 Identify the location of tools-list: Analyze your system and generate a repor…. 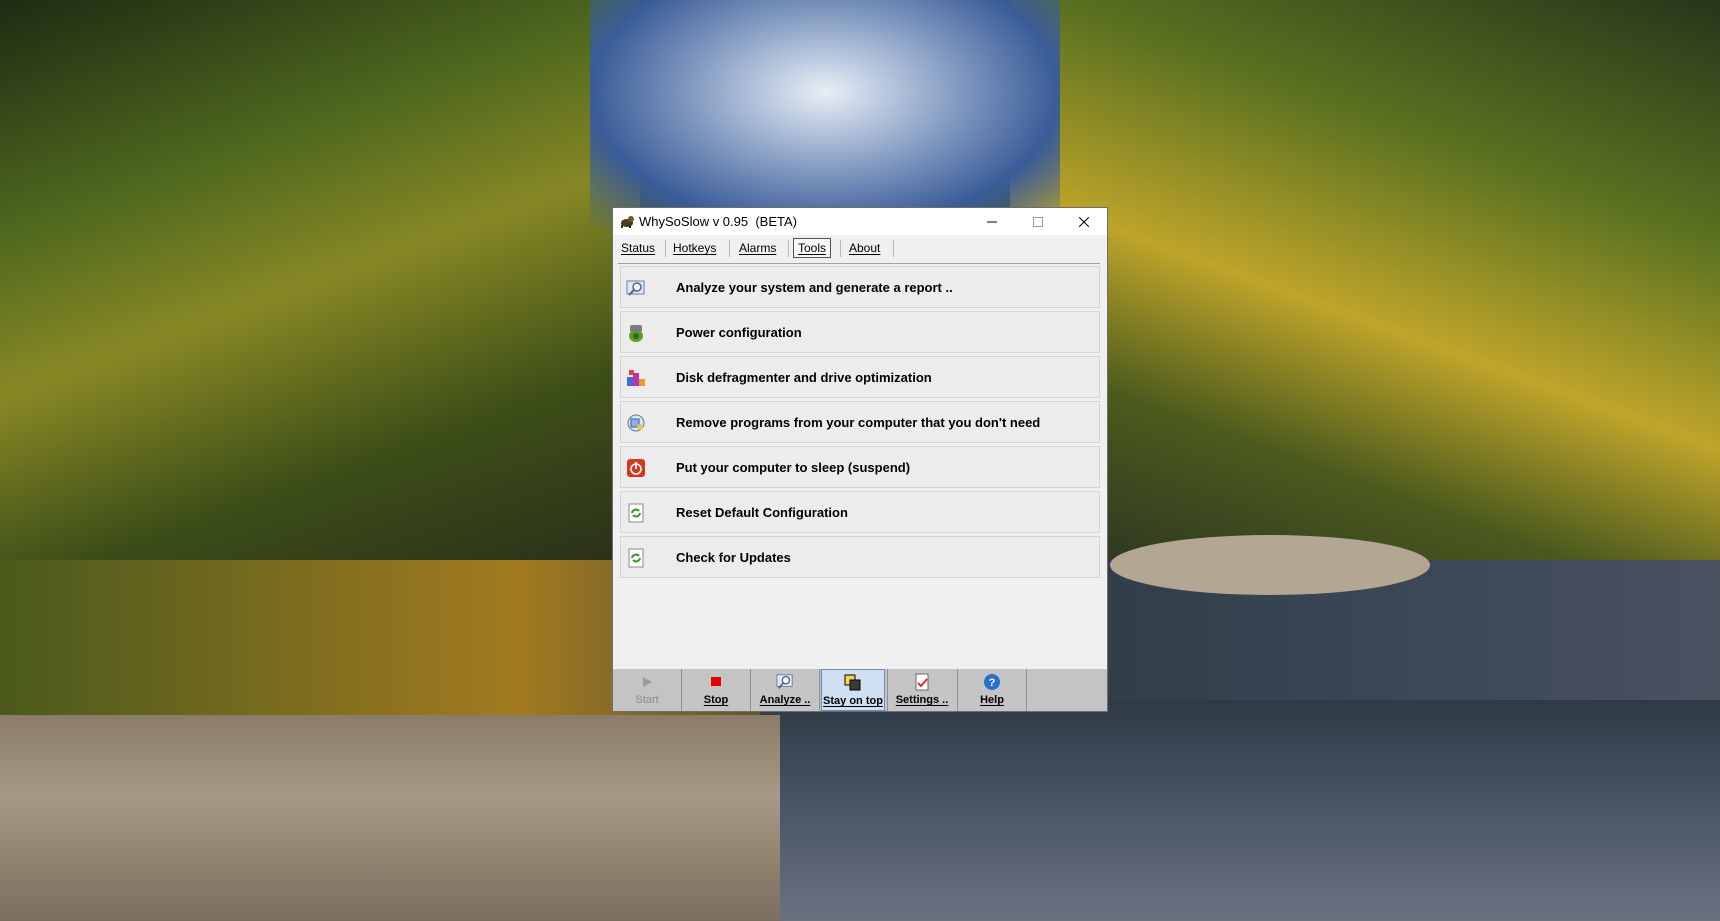
(859, 463).